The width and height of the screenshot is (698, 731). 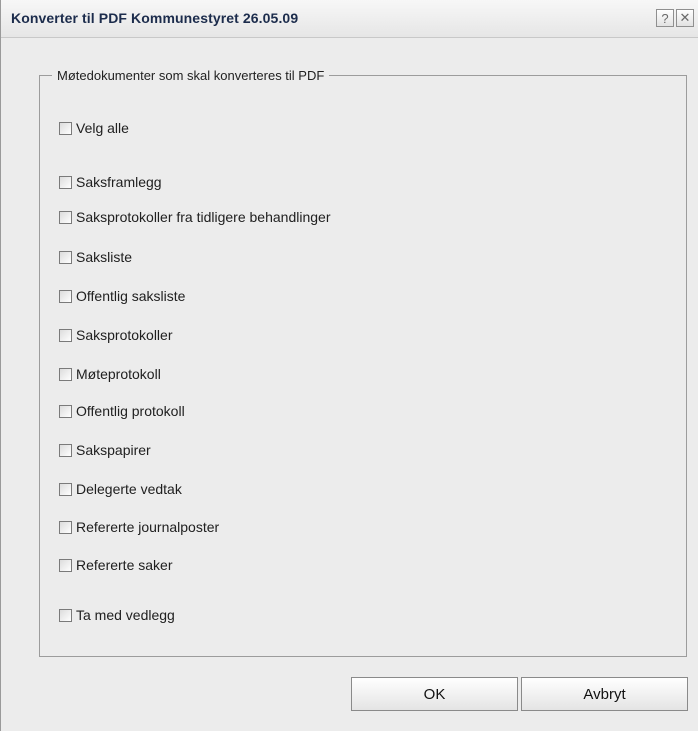 What do you see at coordinates (119, 182) in the screenshot?
I see `checkbox-label: Saksframlegg` at bounding box center [119, 182].